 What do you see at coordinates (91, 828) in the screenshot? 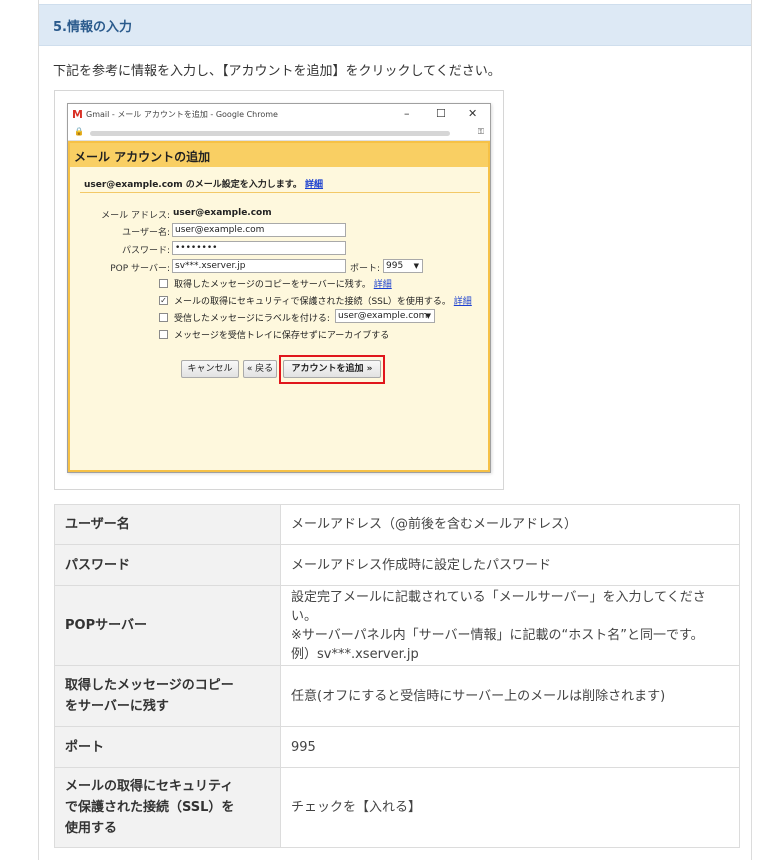
I see `label-line: 使用する` at bounding box center [91, 828].